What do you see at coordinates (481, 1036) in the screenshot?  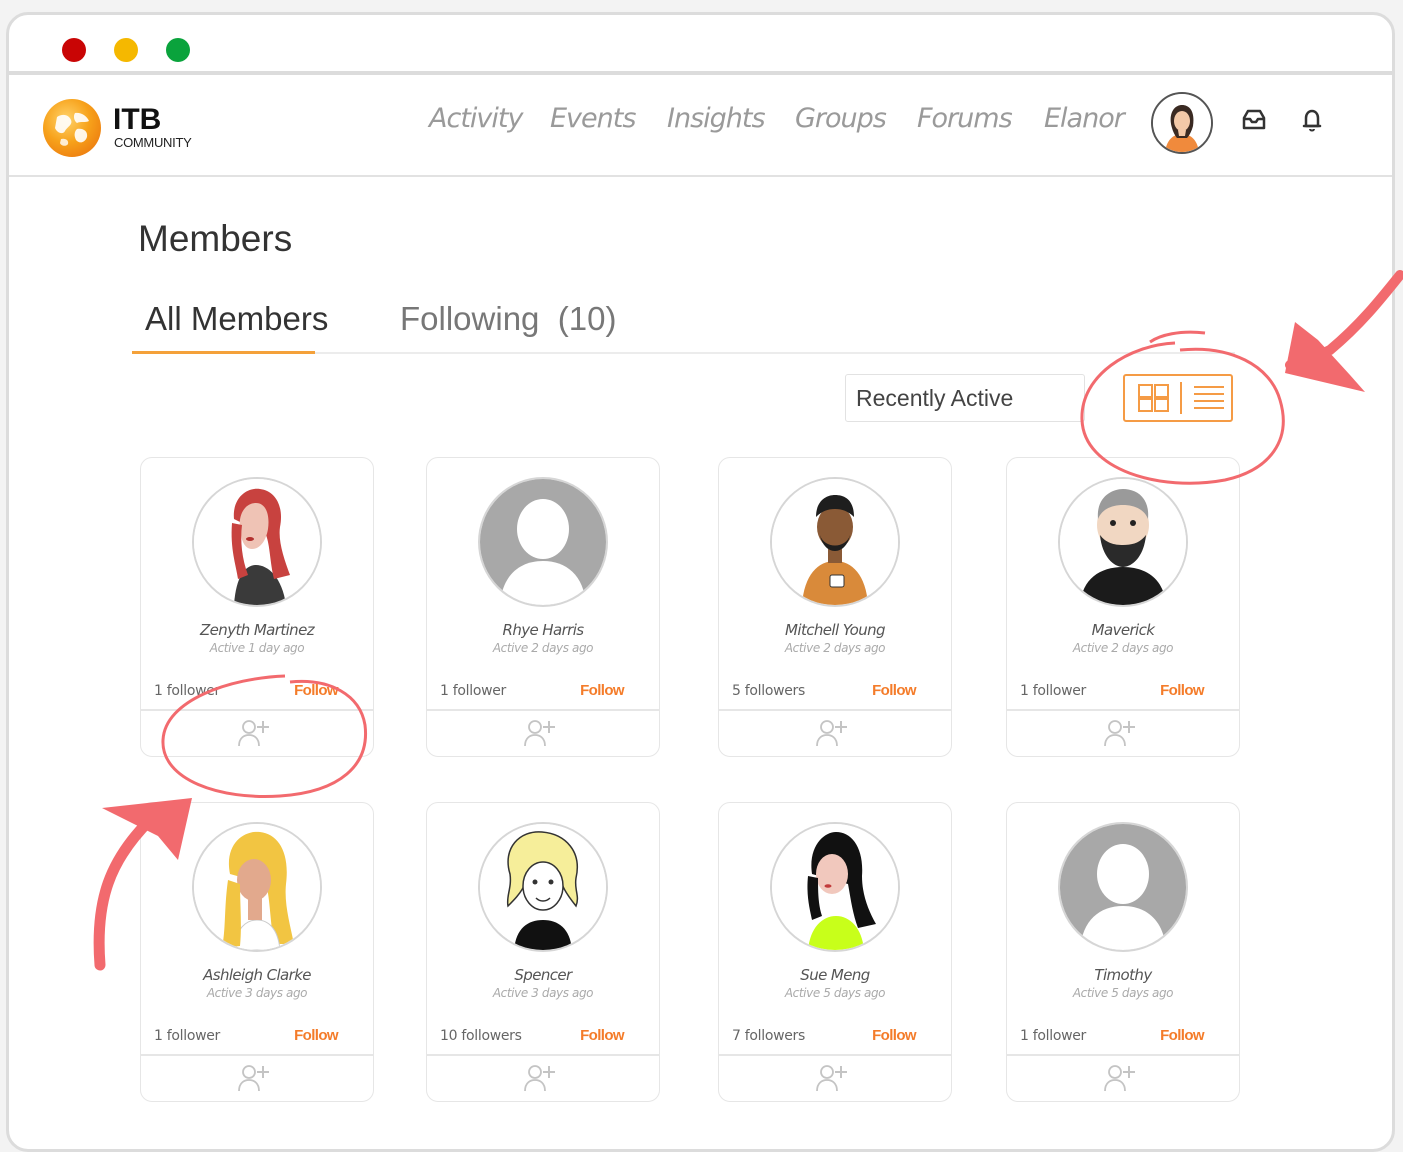 I see `member-follower-count: 10 followers` at bounding box center [481, 1036].